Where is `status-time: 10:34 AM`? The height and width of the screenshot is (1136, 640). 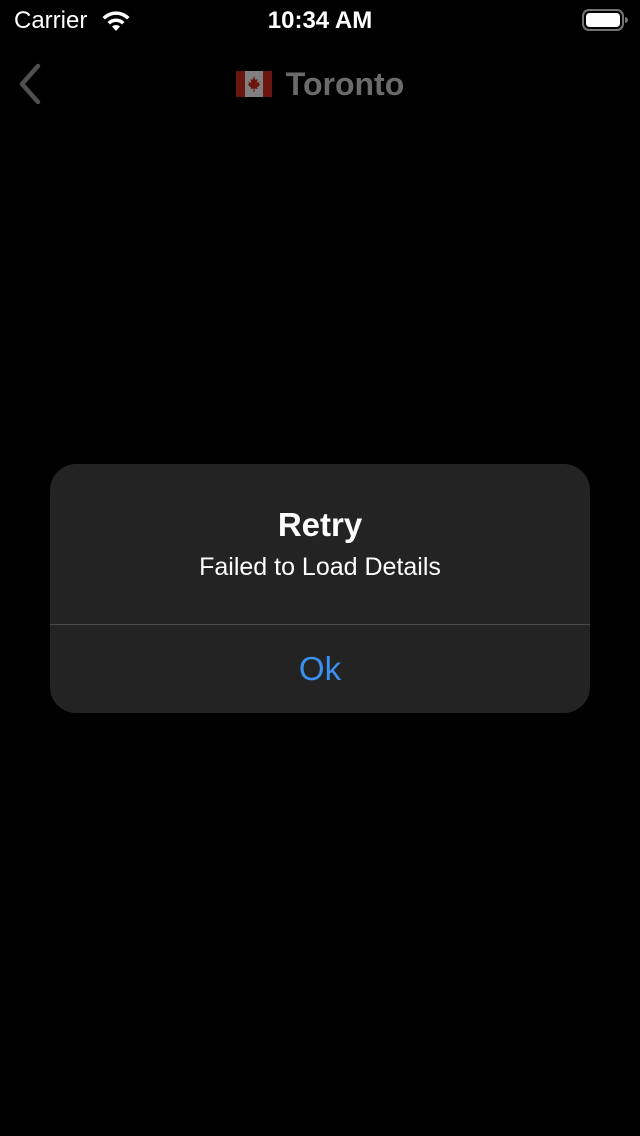 status-time: 10:34 AM is located at coordinates (320, 20).